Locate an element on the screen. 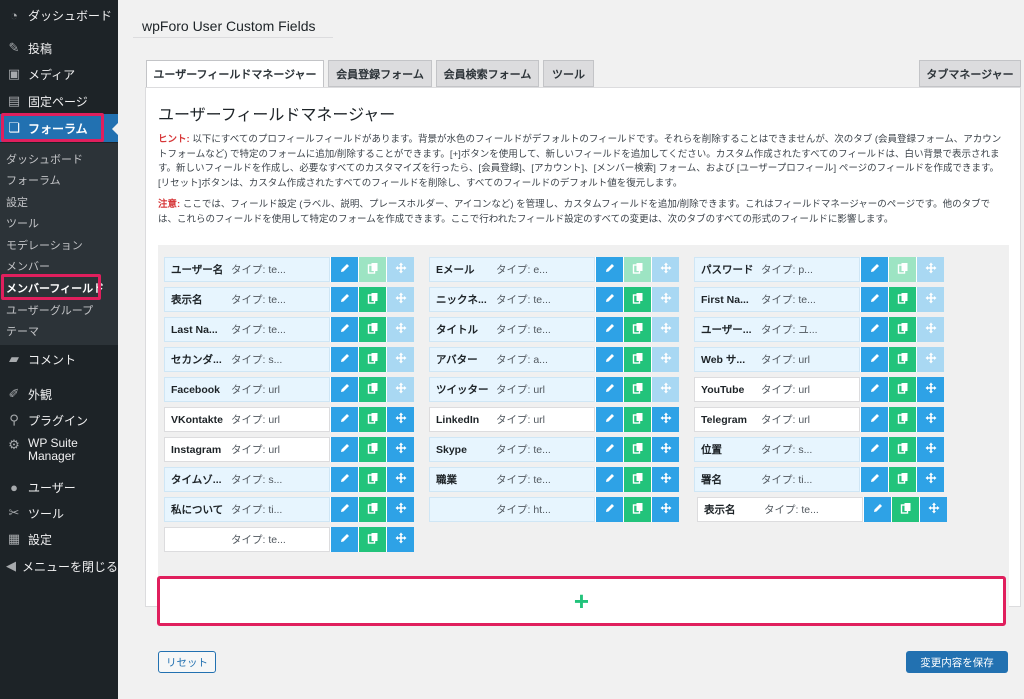 This screenshot has height=699, width=1024. submenu-item-themes: テーマ is located at coordinates (22, 331).